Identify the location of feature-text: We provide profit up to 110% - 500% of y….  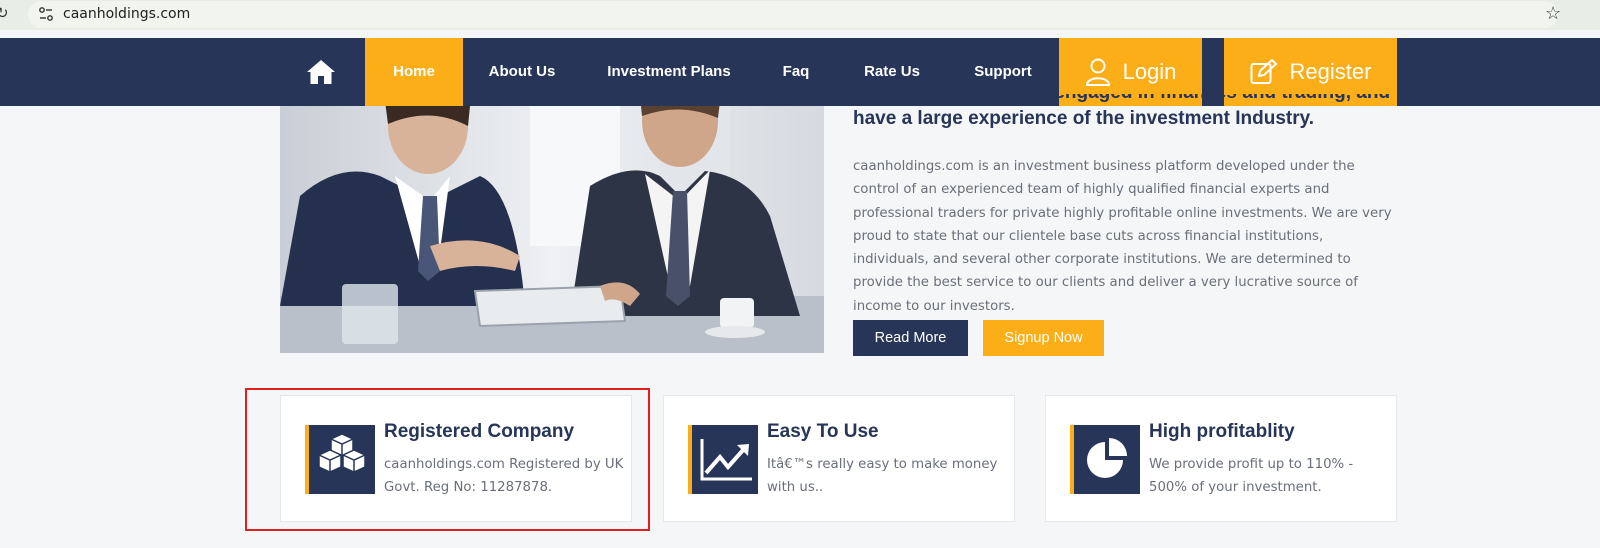
(1251, 476).